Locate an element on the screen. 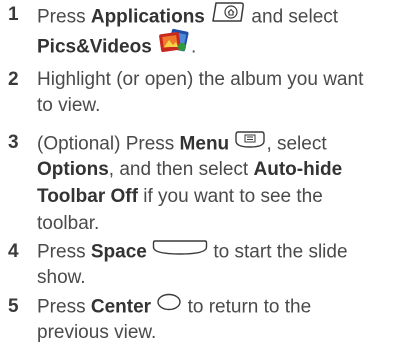  step-text-line: Pics&Videos . is located at coordinates (117, 46).